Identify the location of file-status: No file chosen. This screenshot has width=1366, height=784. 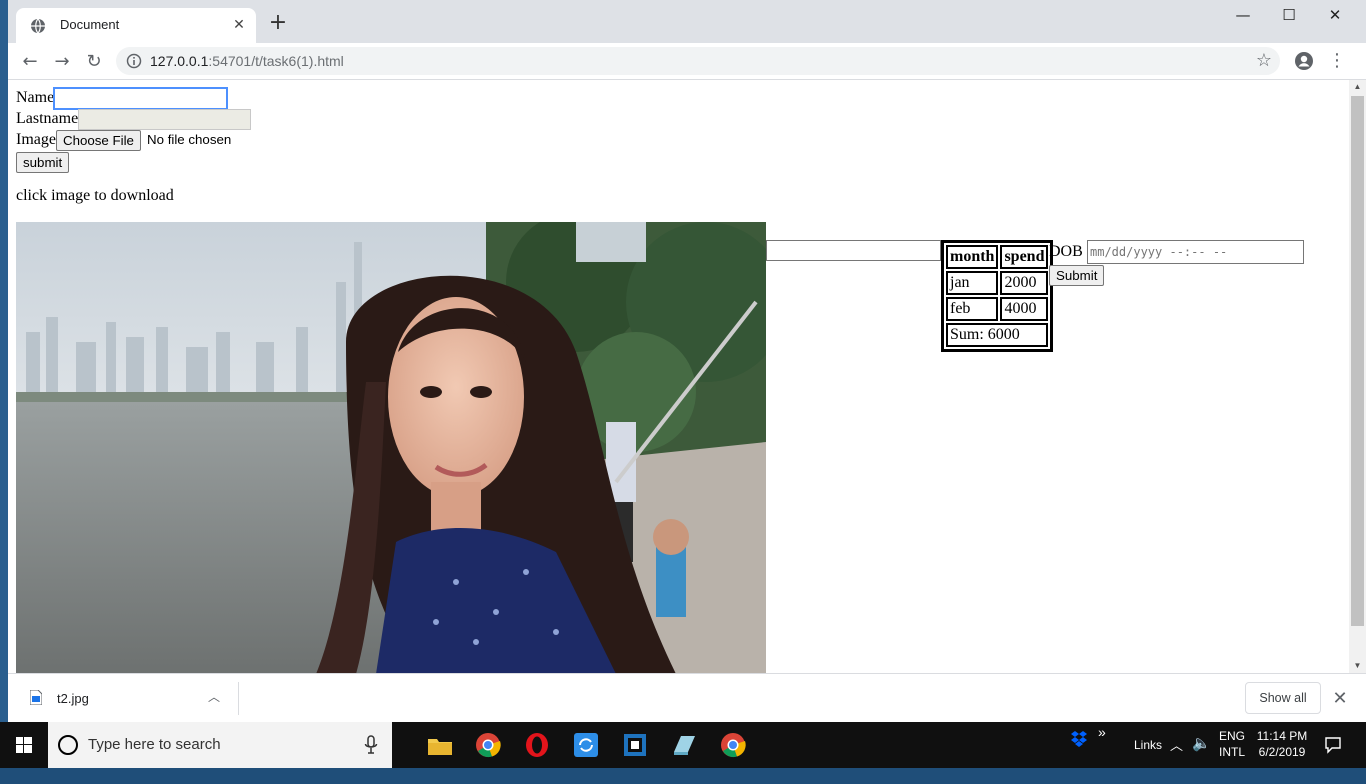
(189, 139).